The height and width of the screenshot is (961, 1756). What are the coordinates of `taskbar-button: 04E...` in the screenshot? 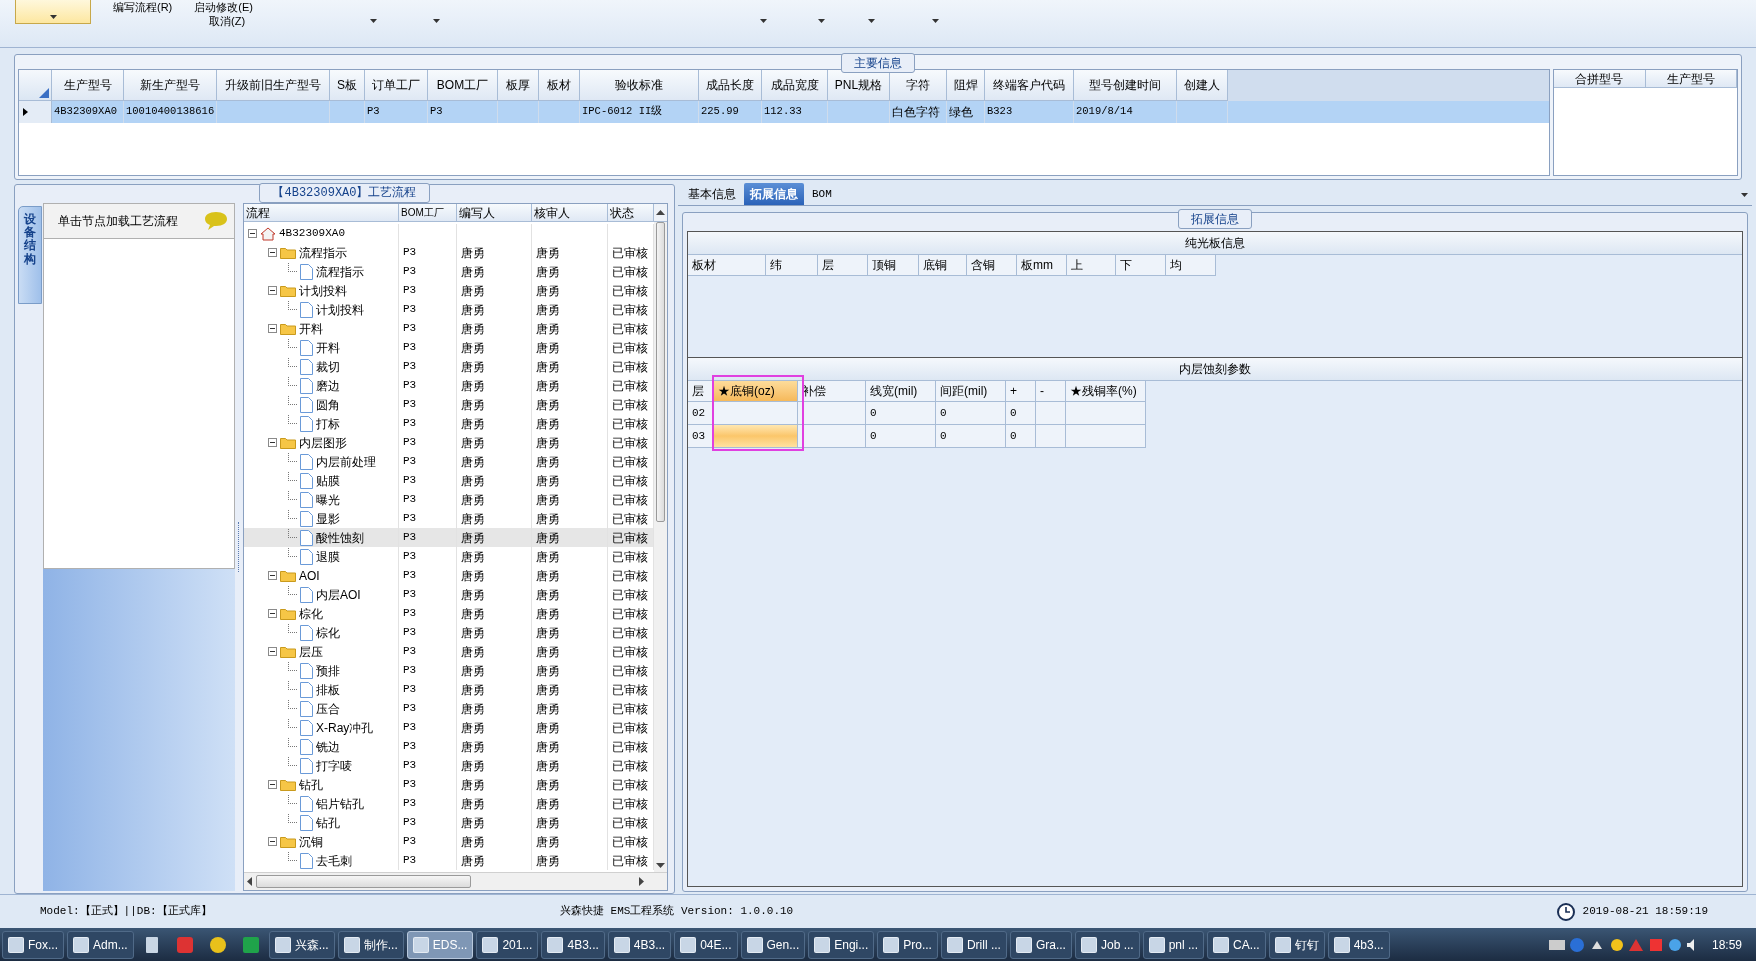 It's located at (706, 944).